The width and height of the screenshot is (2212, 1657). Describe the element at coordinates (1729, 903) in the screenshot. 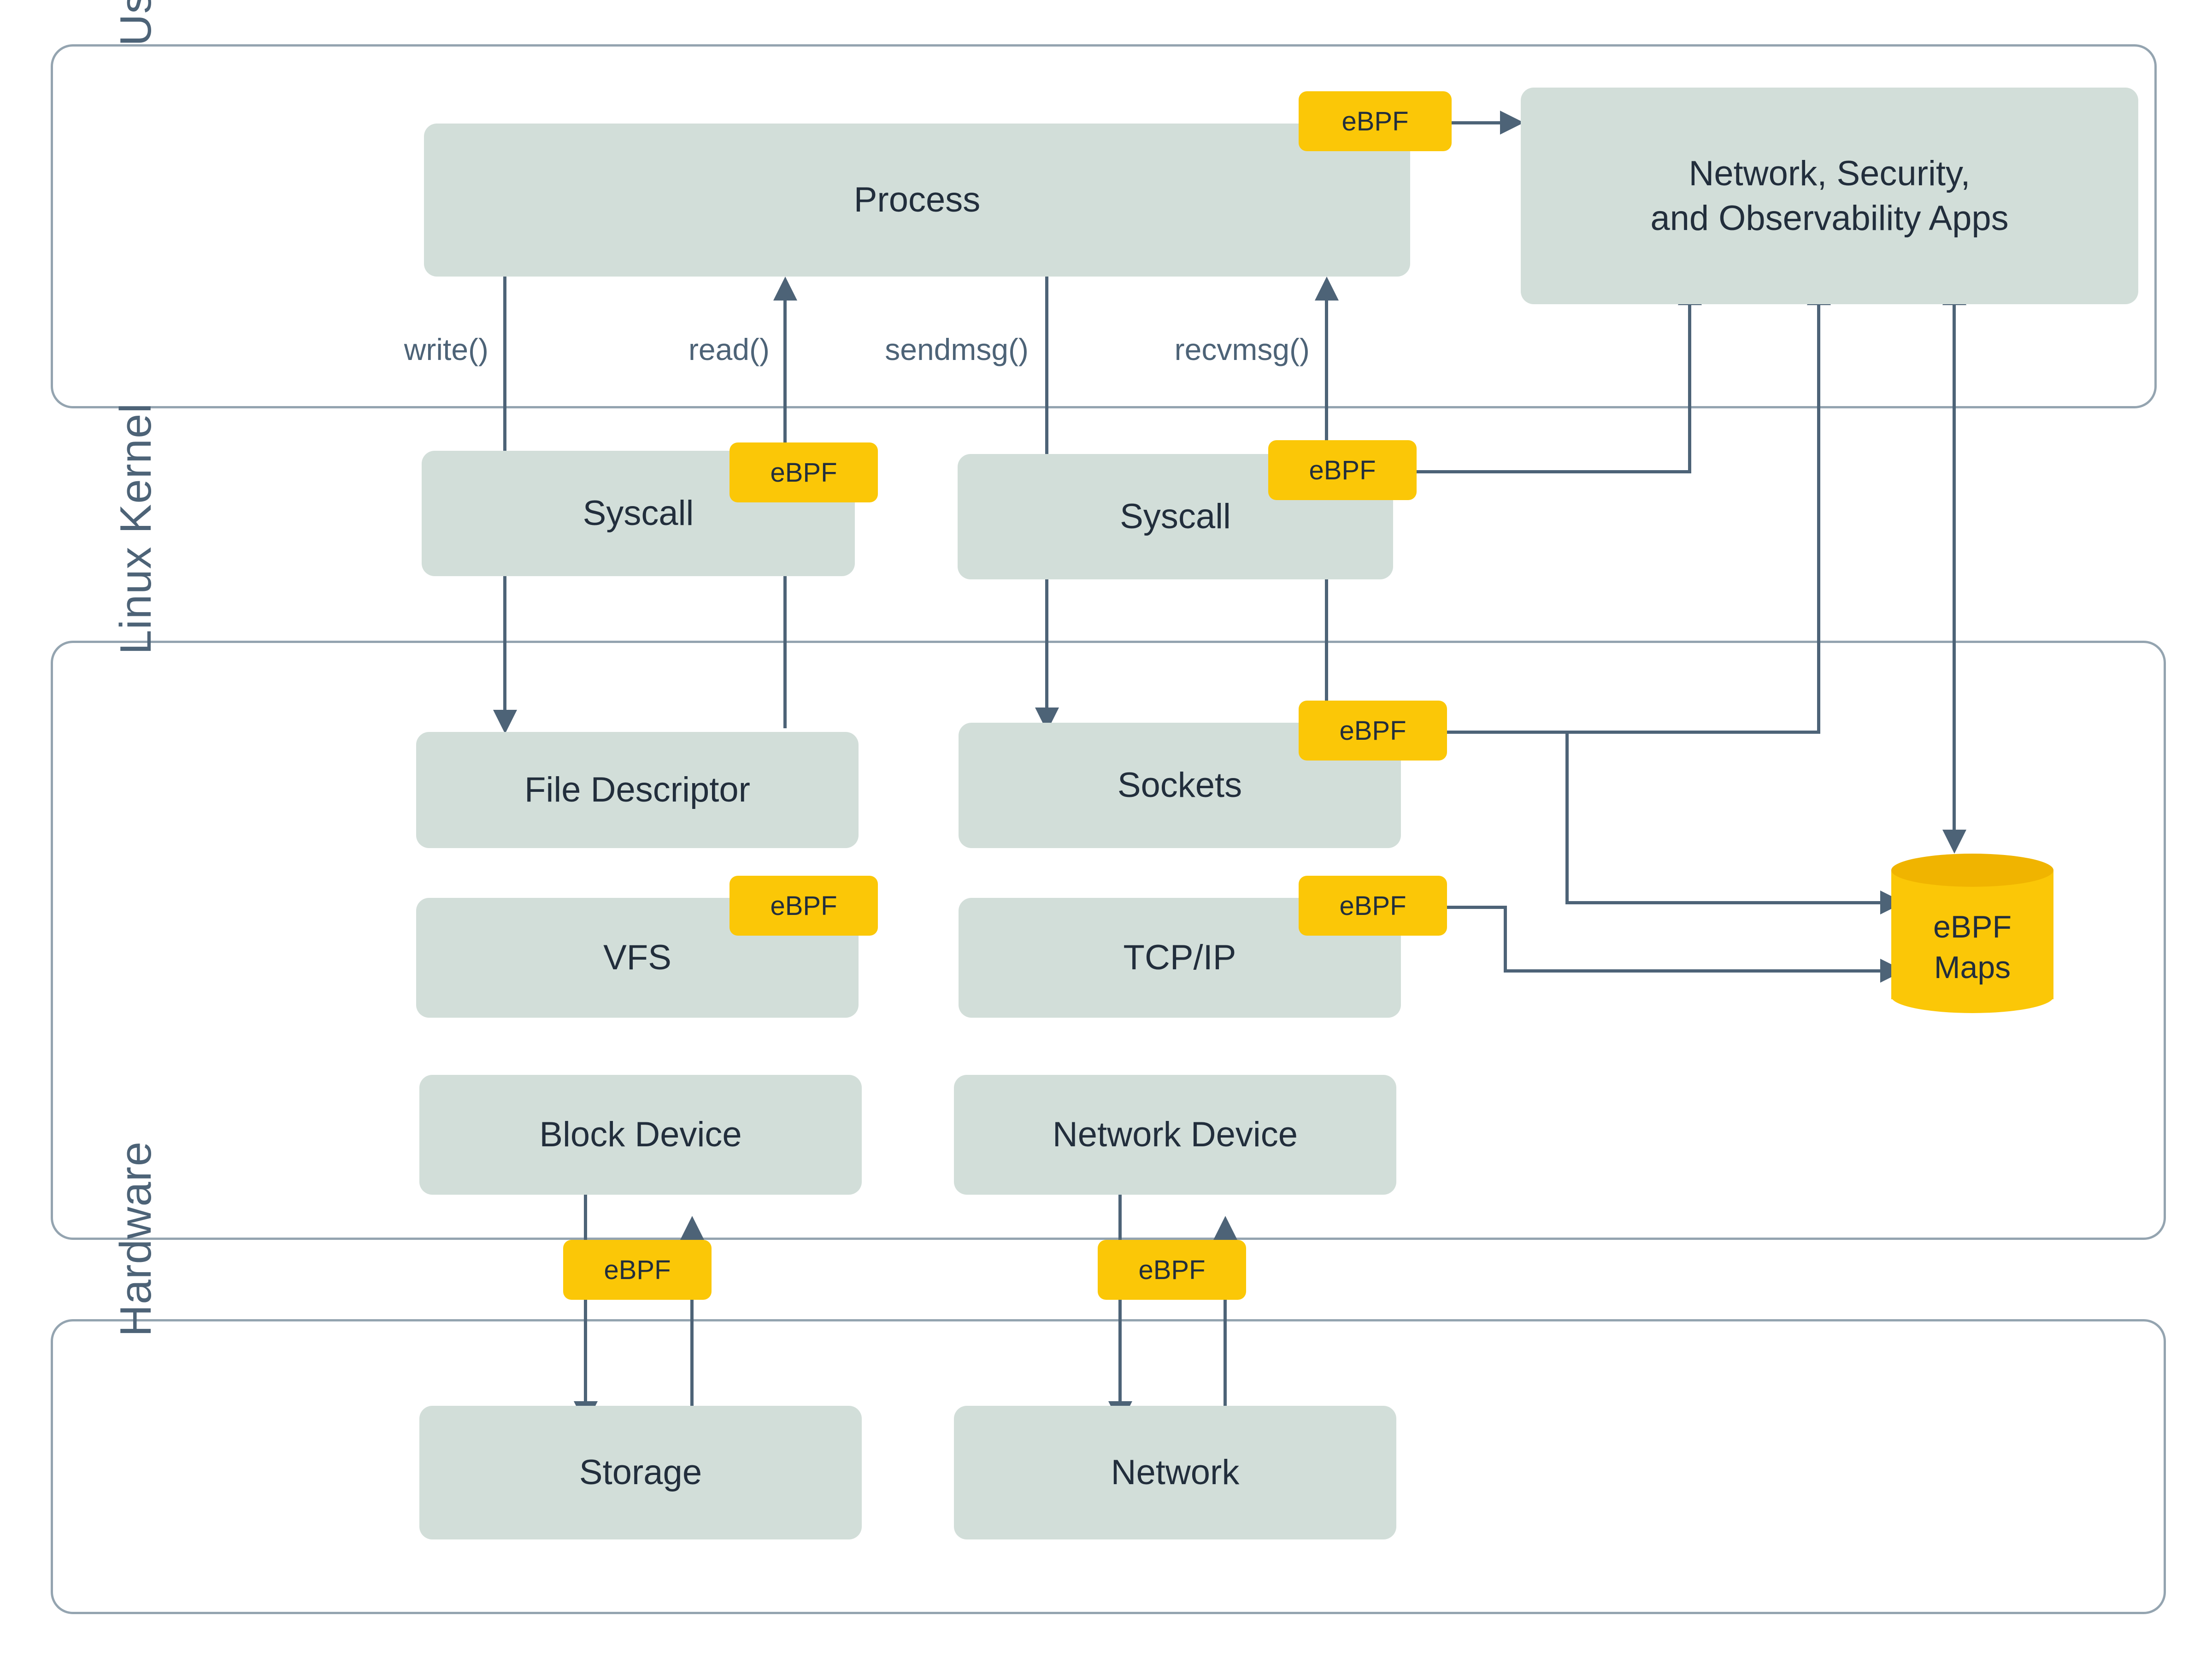

I see `connector-sockets-to-maps-horizontal` at that location.